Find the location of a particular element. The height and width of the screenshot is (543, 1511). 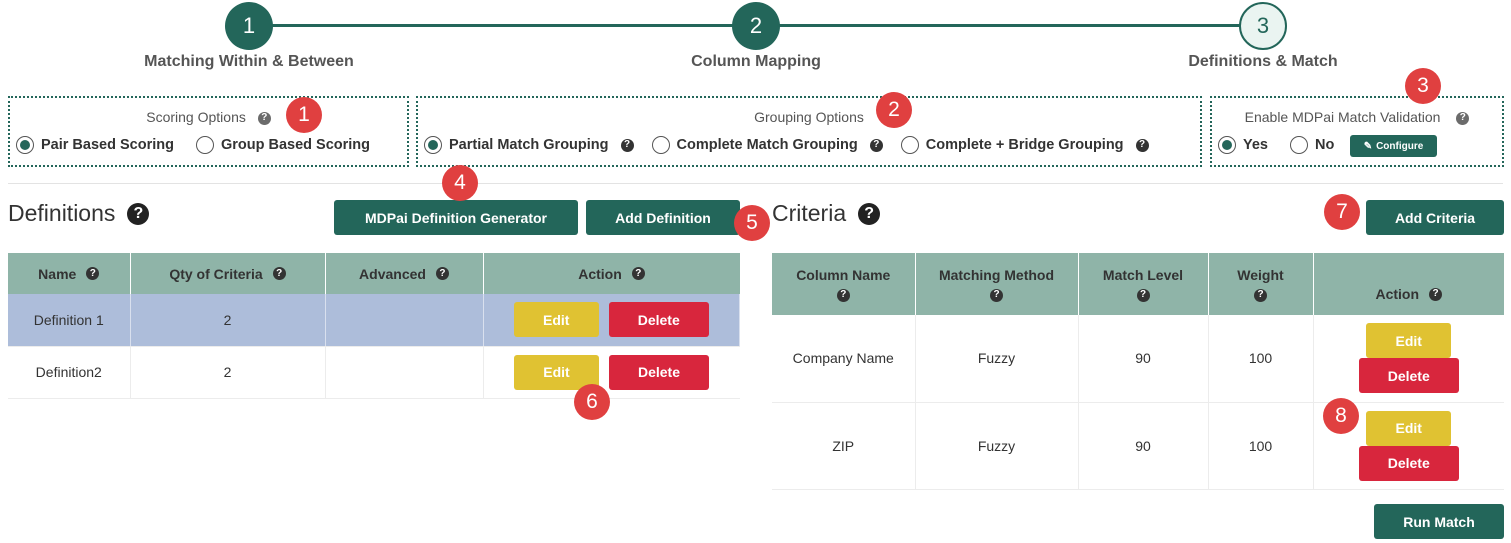

criteria-title: Criteria ? is located at coordinates (826, 213).